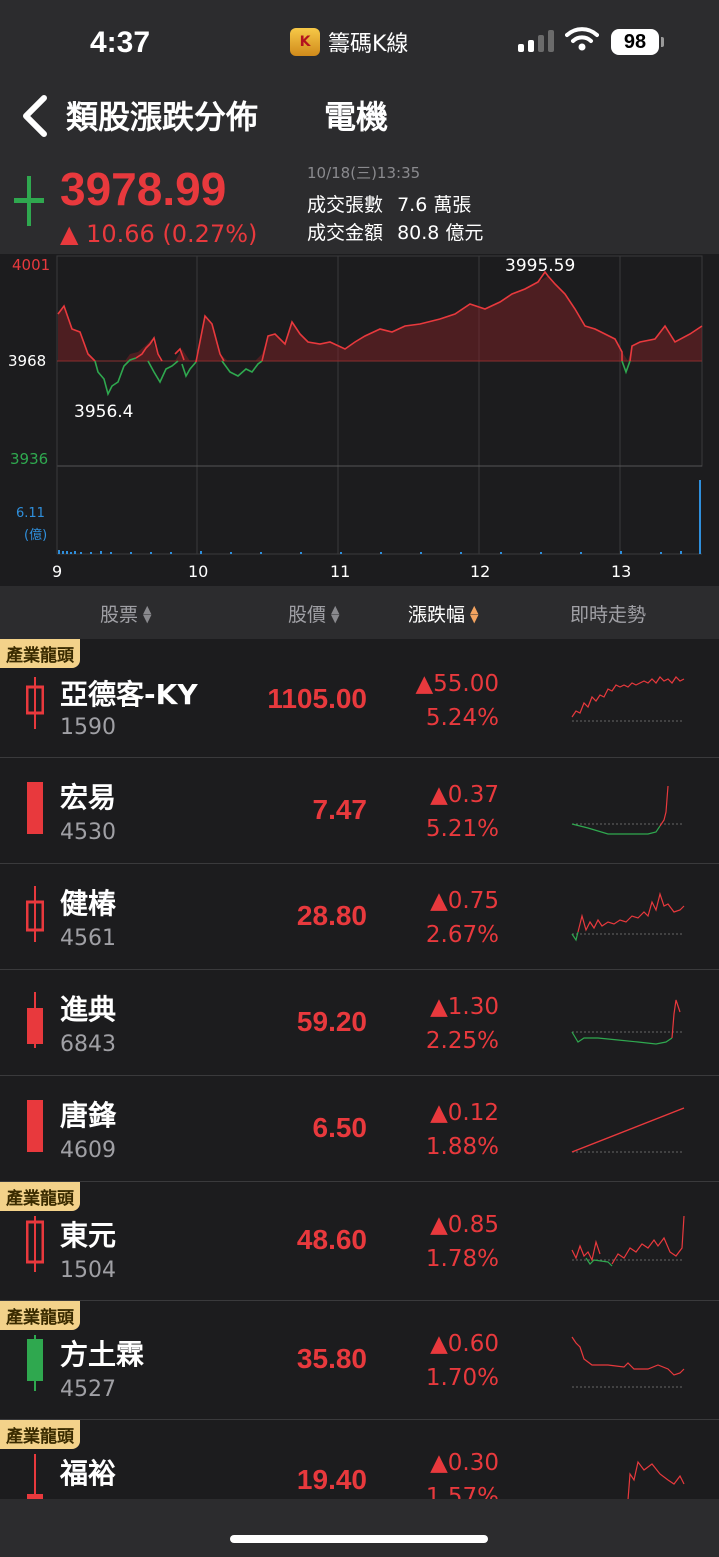  Describe the element at coordinates (359, 1459) in the screenshot. I see `table-row: 產業龍頭 福裕 19.40 ▲0.30 1.57%` at that location.